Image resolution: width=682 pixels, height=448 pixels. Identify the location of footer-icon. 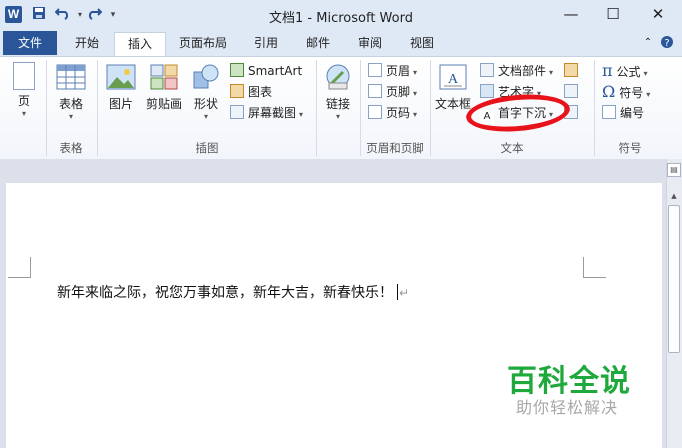
(375, 91).